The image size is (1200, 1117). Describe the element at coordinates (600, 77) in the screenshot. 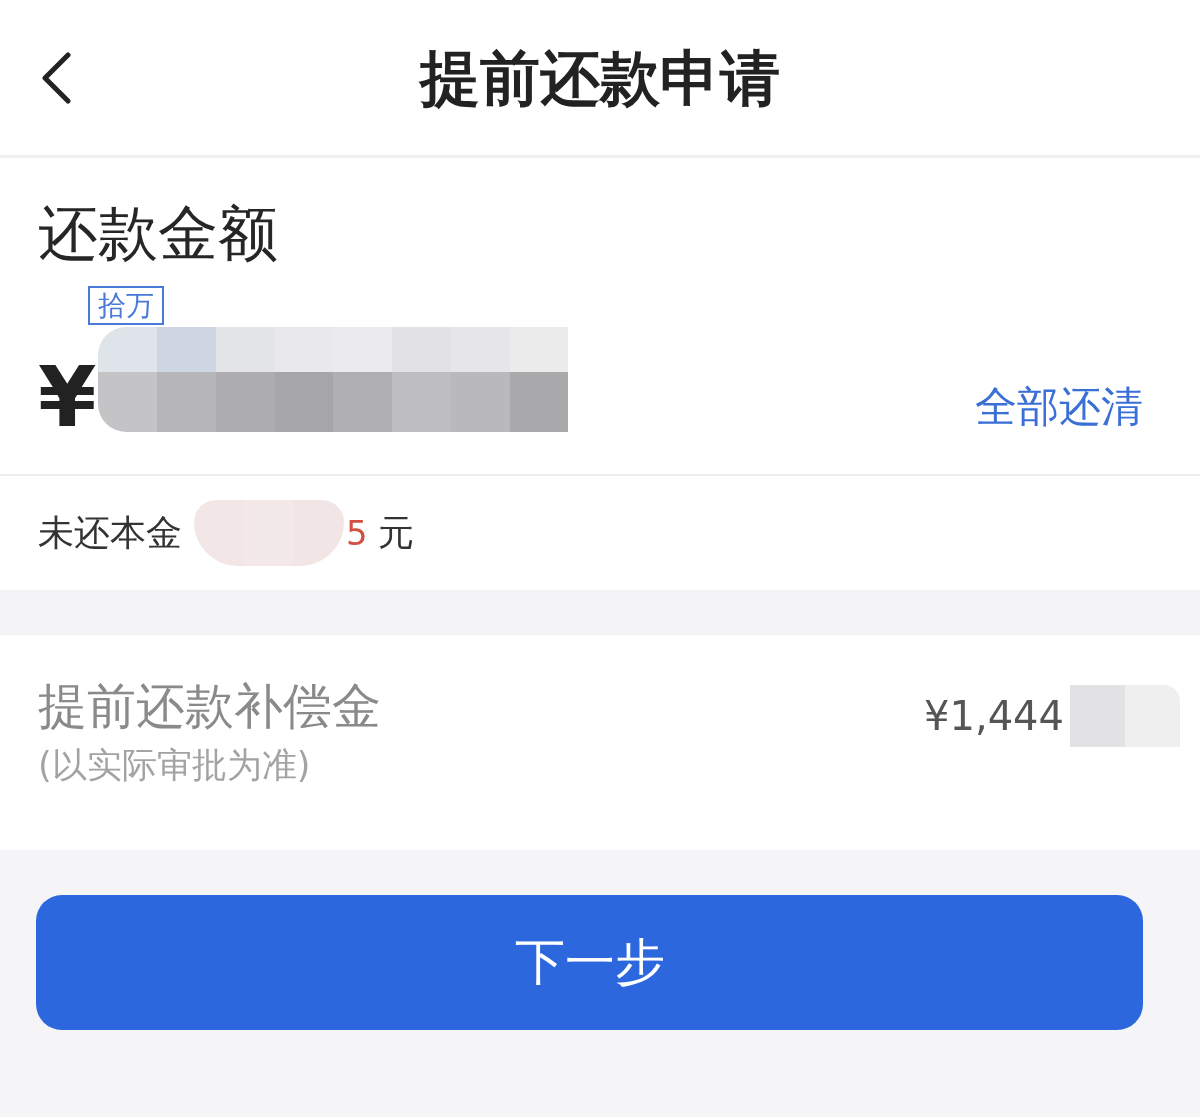

I see `page-title: 提前还款申请` at that location.